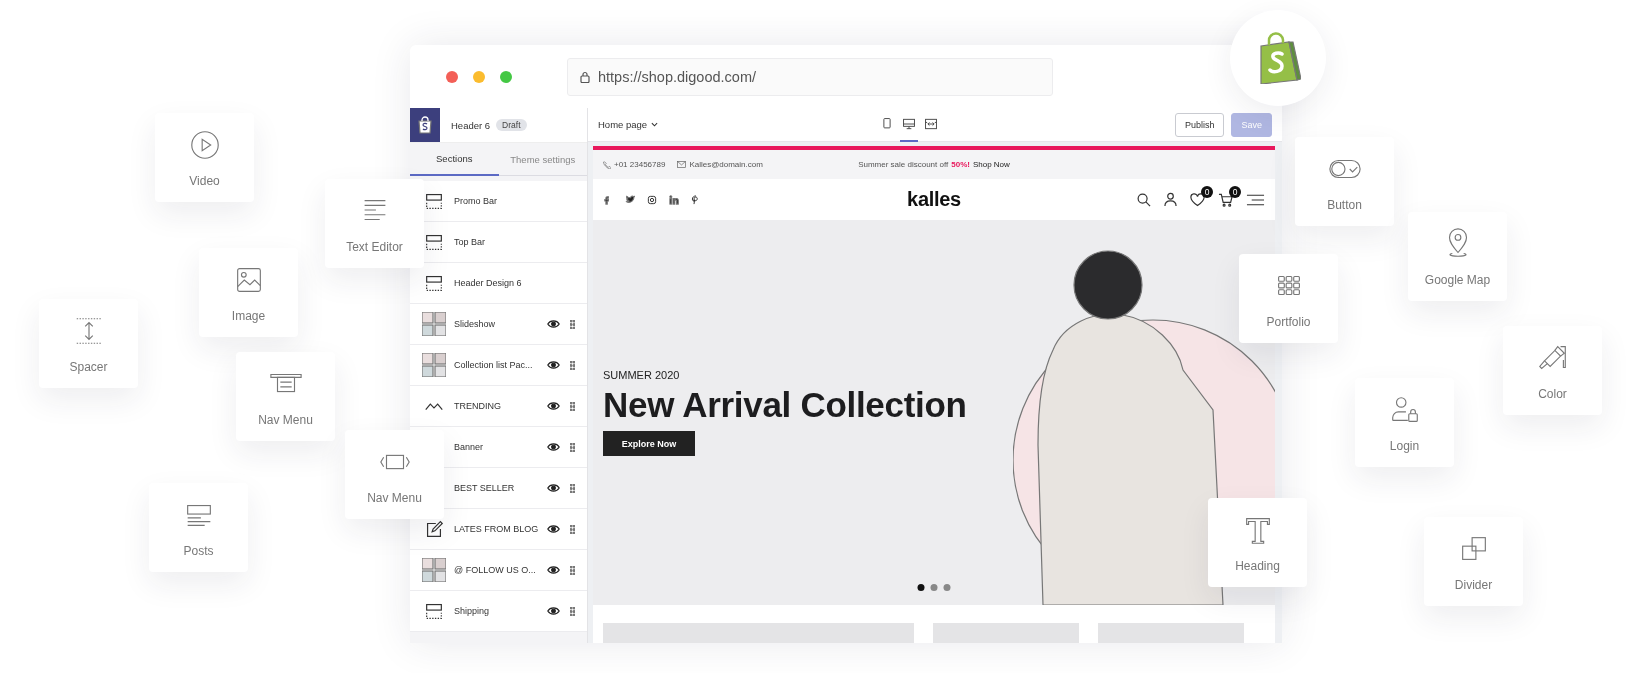 This screenshot has height=673, width=1642. I want to click on widget-card: Posts, so click(198, 527).